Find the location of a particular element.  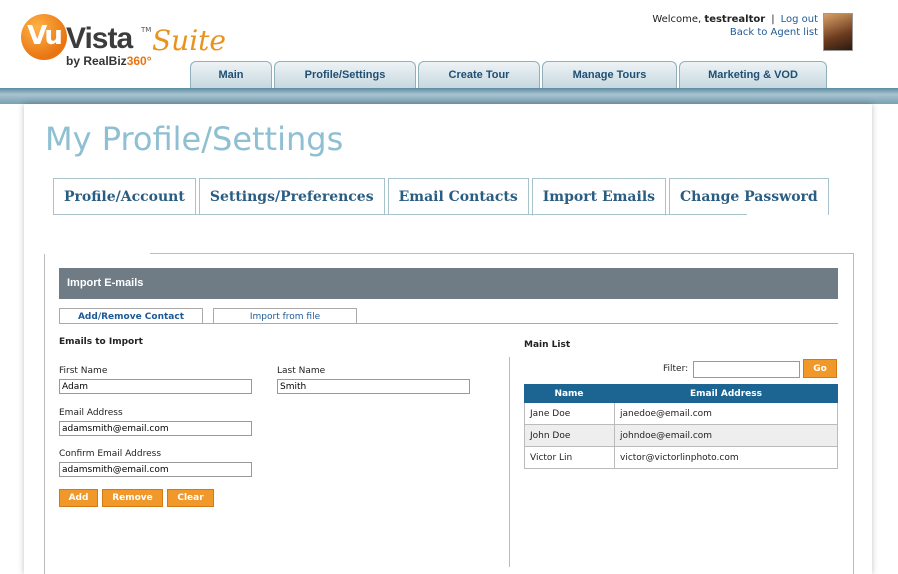

tab-email-contacts: Email Contacts is located at coordinates (458, 196).